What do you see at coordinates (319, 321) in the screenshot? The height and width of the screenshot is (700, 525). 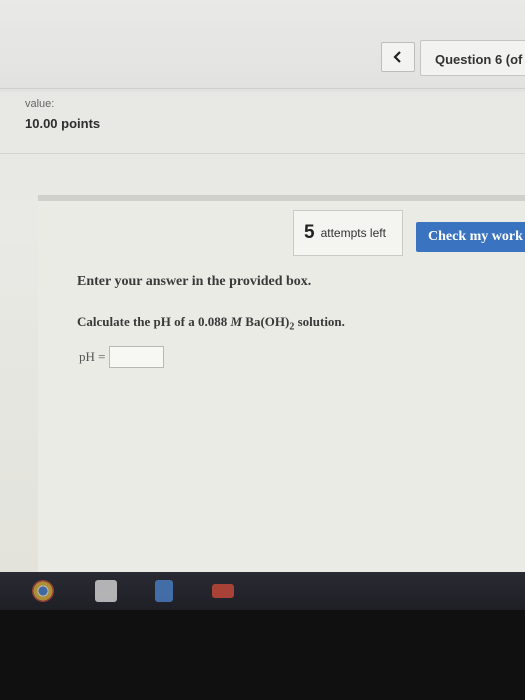 I see `prompt-suffix: solution.` at bounding box center [319, 321].